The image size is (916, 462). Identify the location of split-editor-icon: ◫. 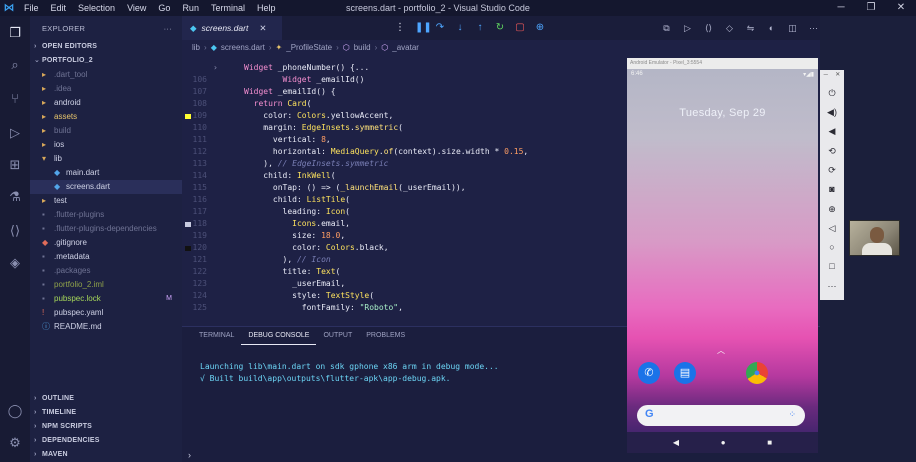
(792, 28).